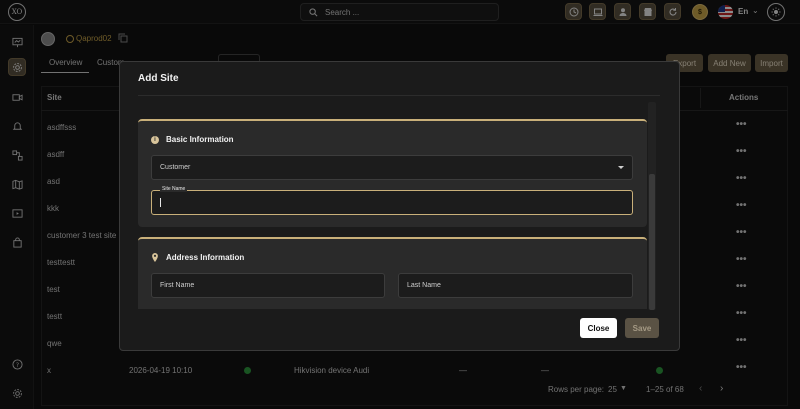 The width and height of the screenshot is (800, 409). Describe the element at coordinates (642, 328) in the screenshot. I see `save-button: Save` at that location.